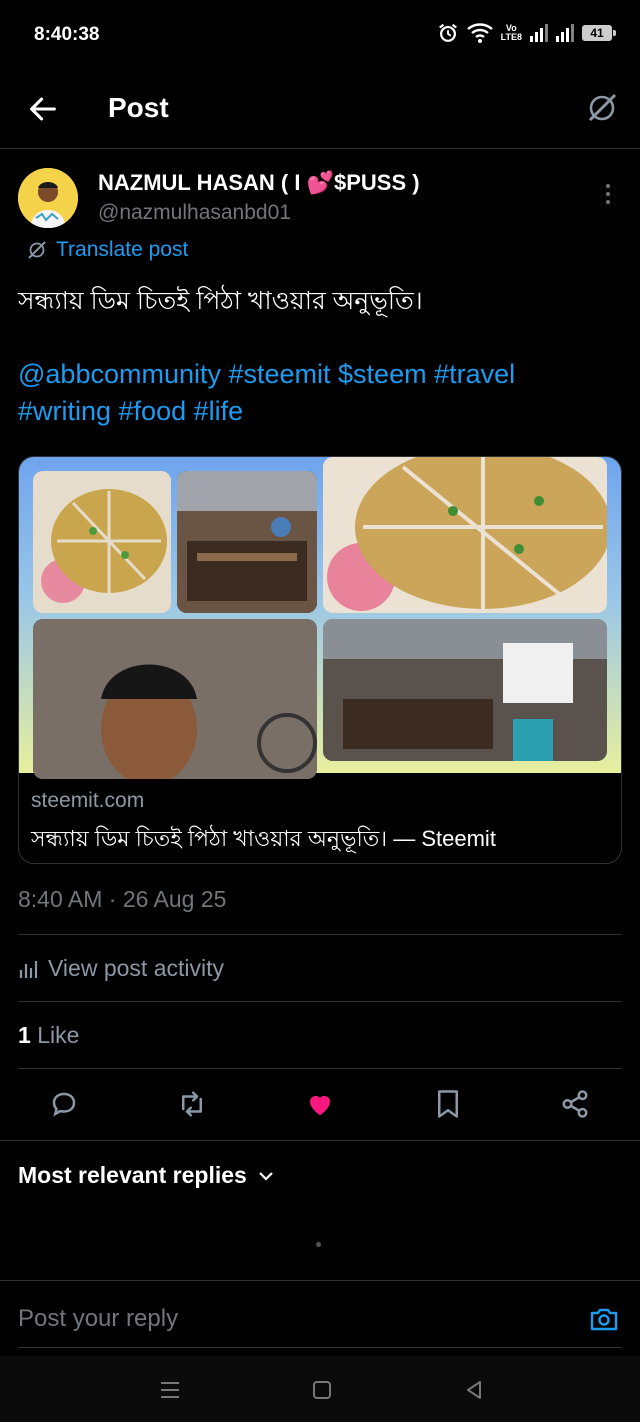 The image size is (640, 1422). What do you see at coordinates (266, 1176) in the screenshot?
I see `chevron-down-icon` at bounding box center [266, 1176].